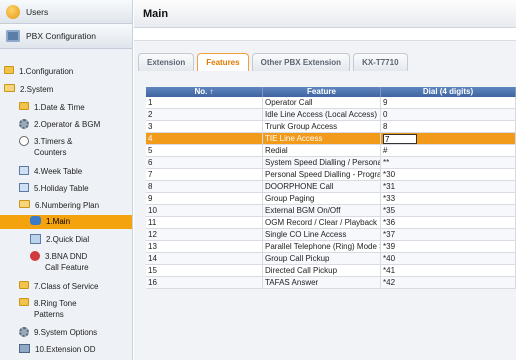 The width and height of the screenshot is (516, 360). Describe the element at coordinates (66, 148) in the screenshot. I see `sidebar-item-timers-counters: 3.Timers & Counters` at that location.